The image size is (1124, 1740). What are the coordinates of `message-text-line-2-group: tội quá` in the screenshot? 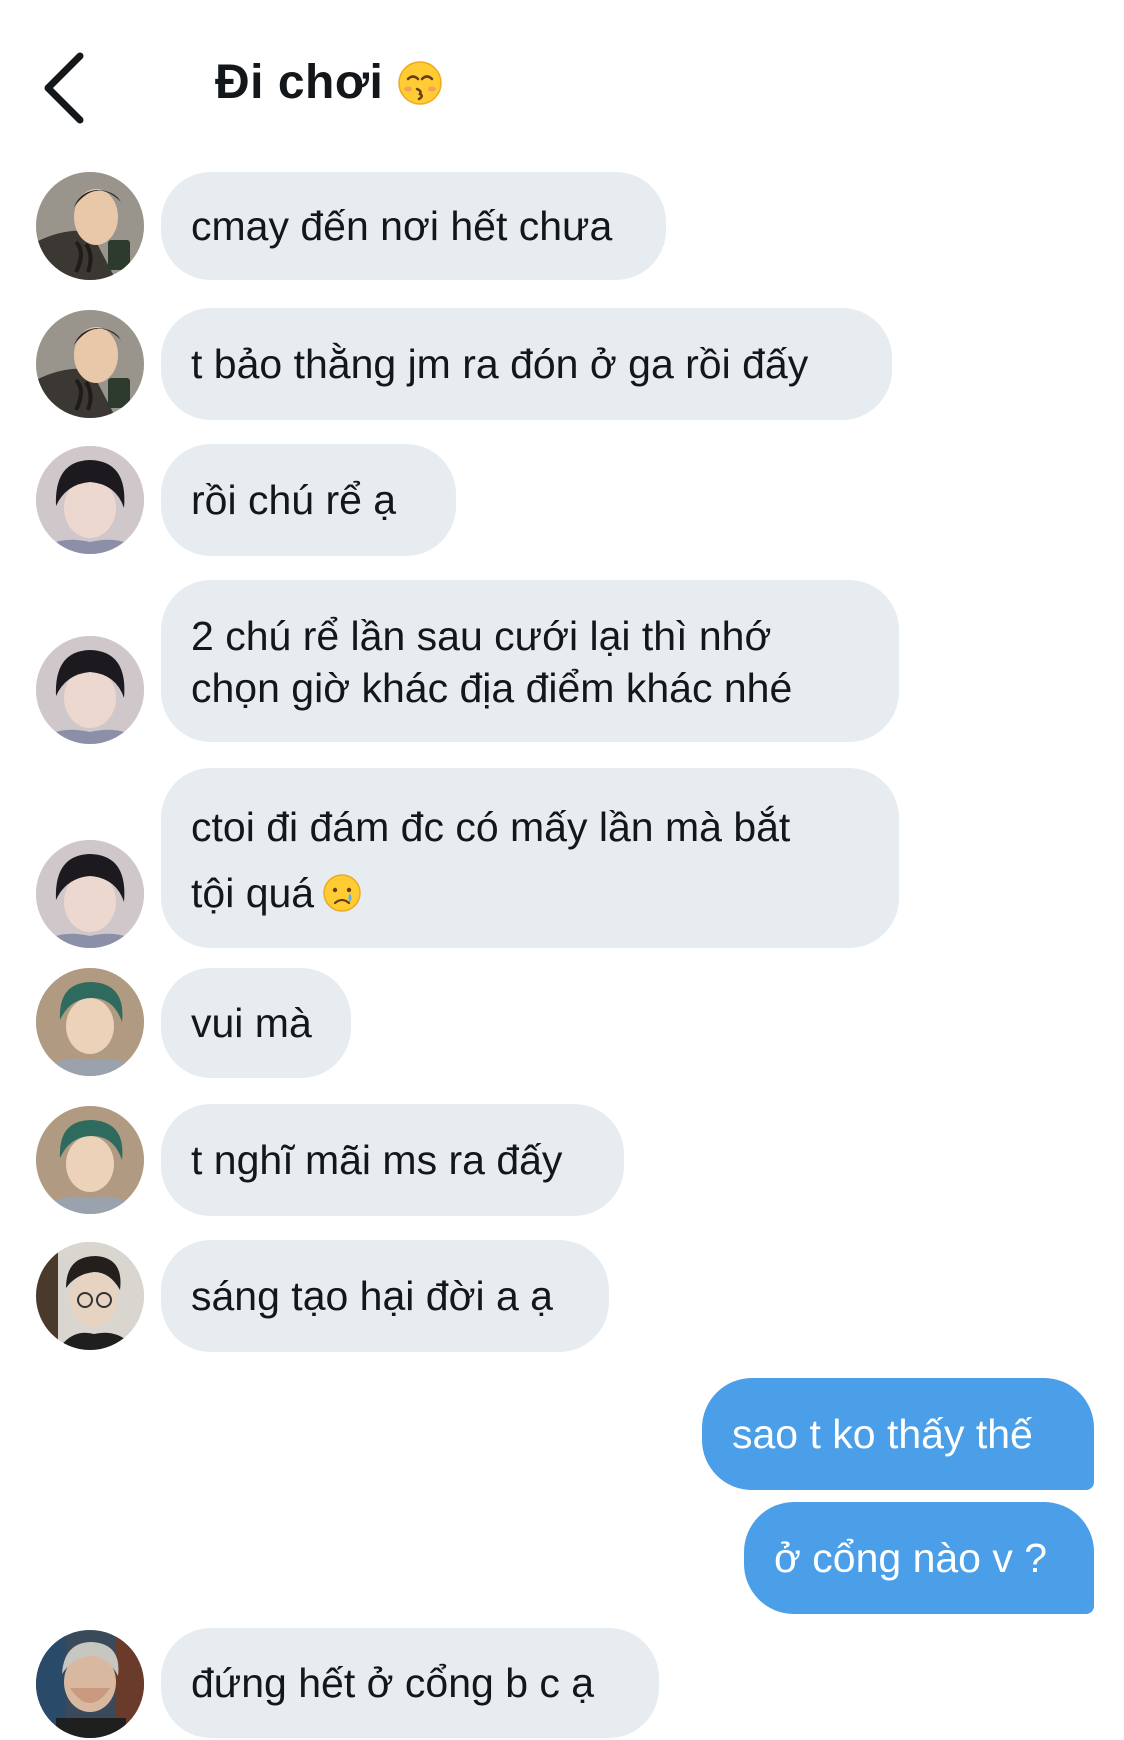 It's located at (276, 893).